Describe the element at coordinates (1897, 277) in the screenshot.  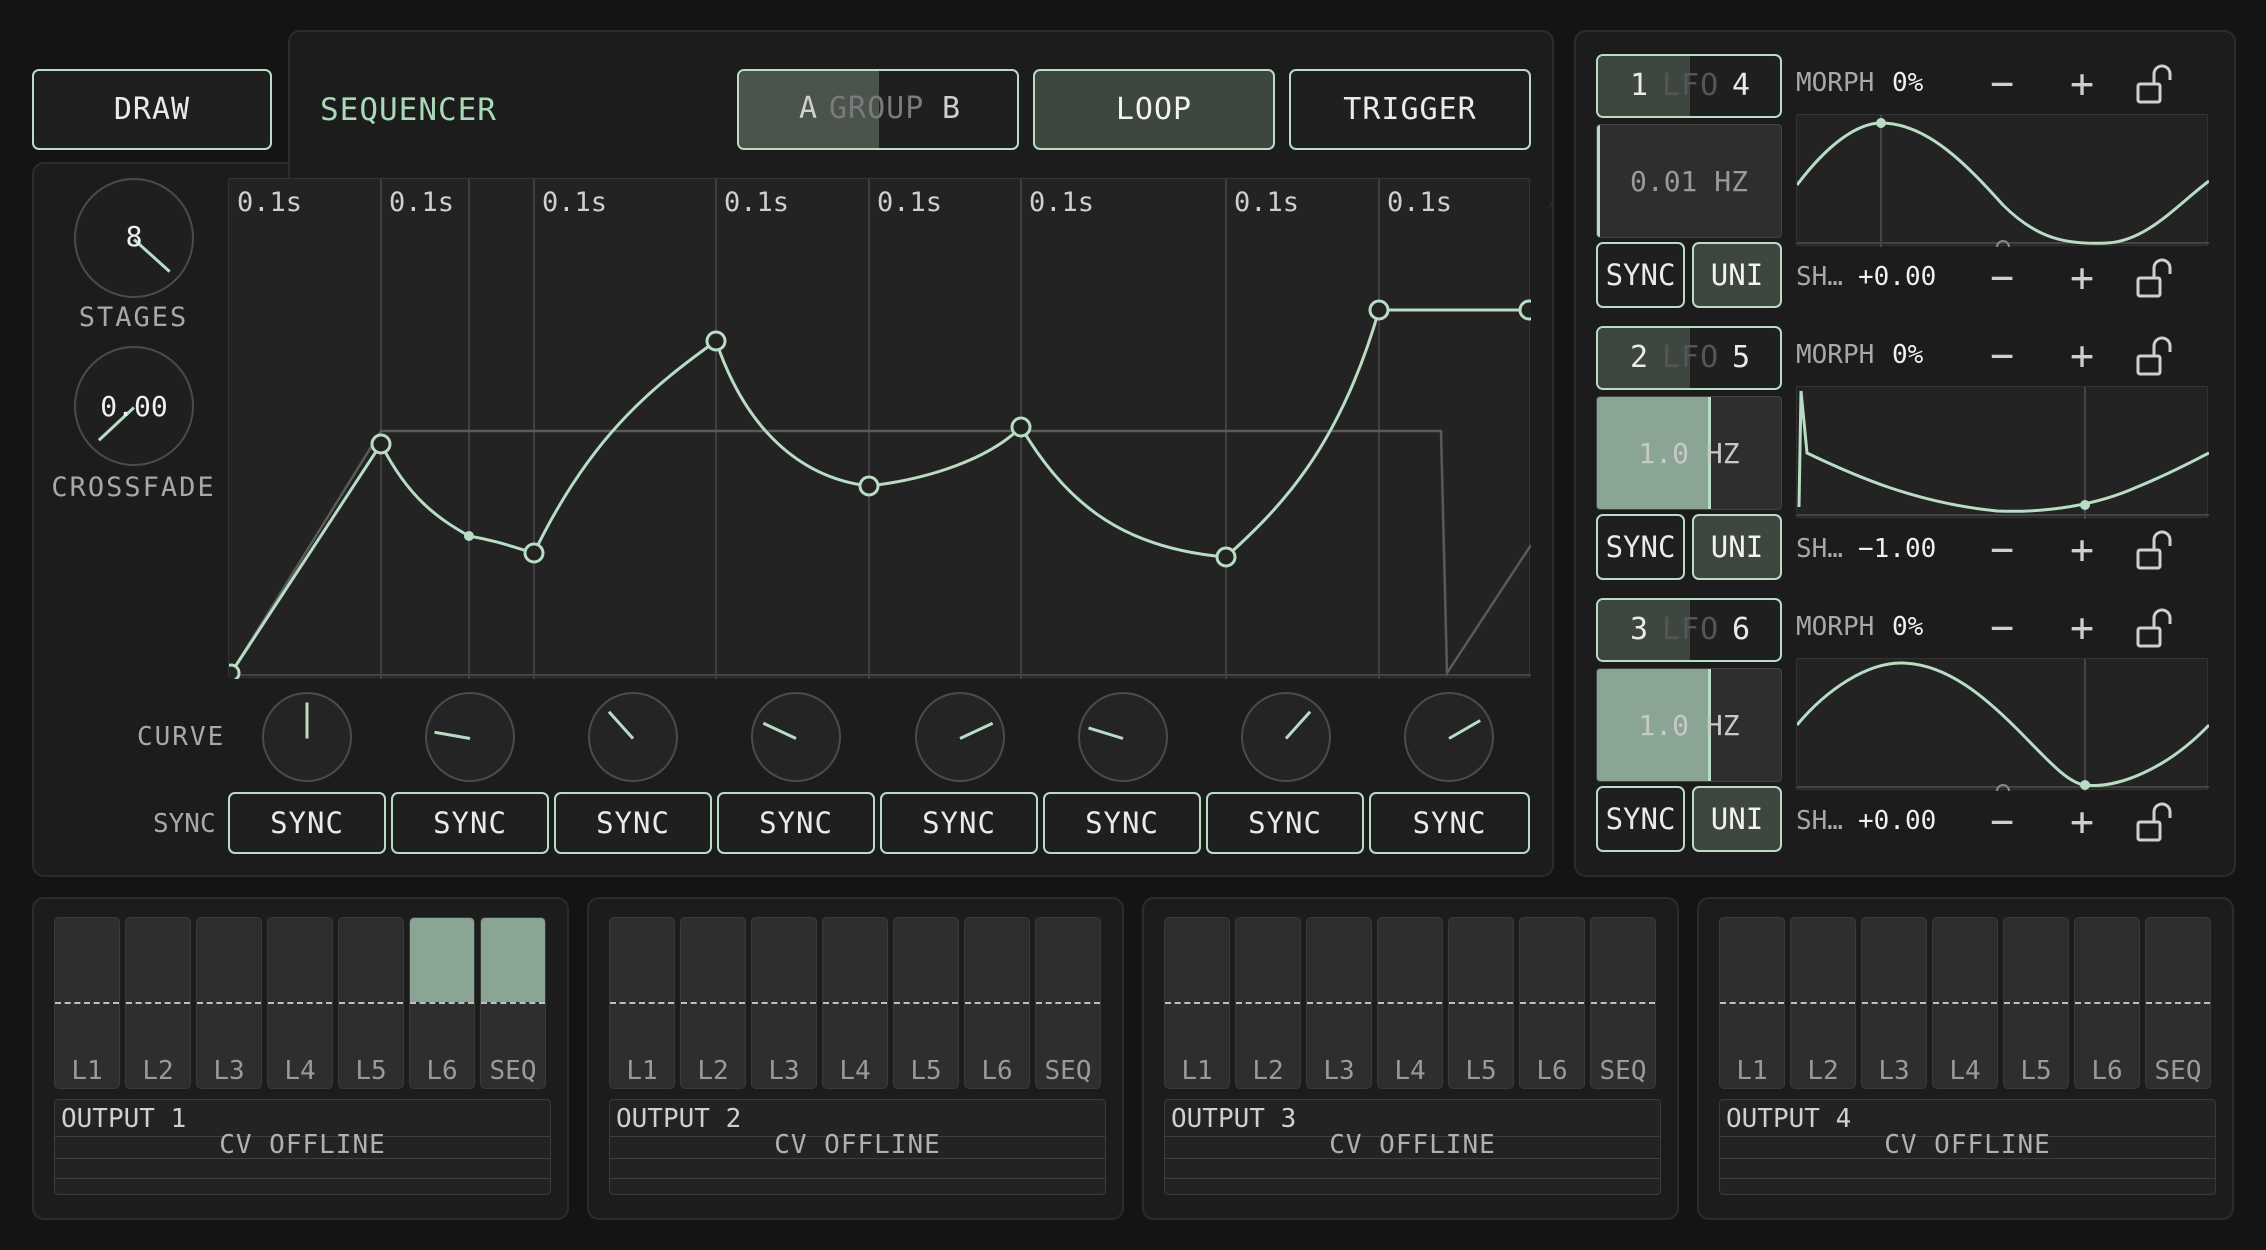
I see `shape-value-1: +0.00` at that location.